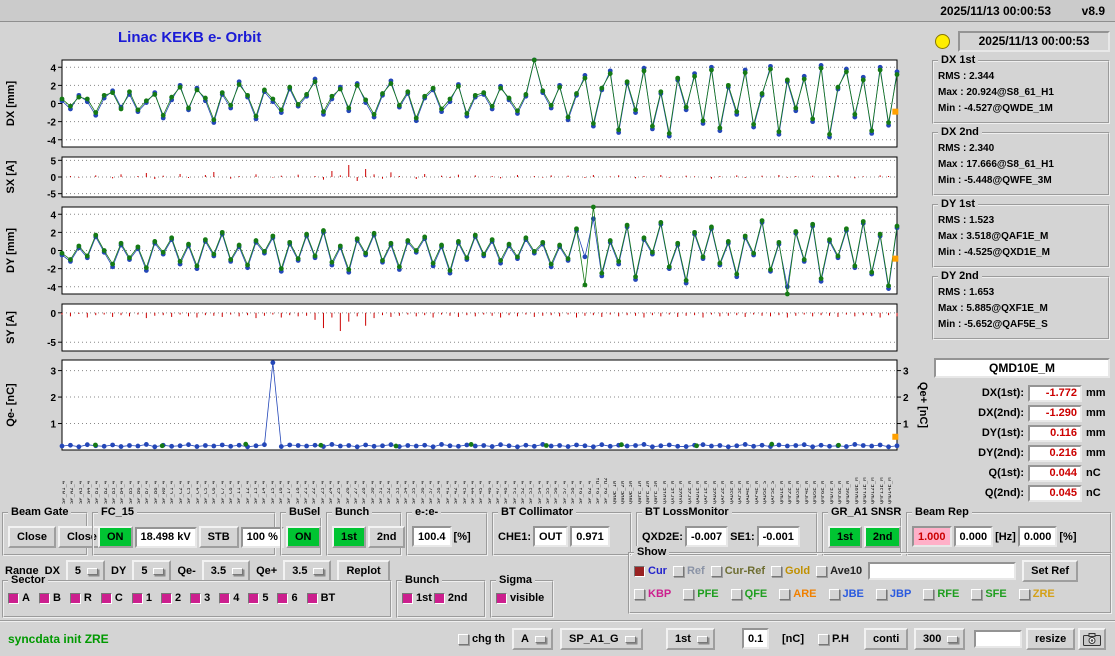 This screenshot has width=1115, height=656. What do you see at coordinates (386, 537) in the screenshot?
I see `bunch-2nd-button: 2nd` at bounding box center [386, 537].